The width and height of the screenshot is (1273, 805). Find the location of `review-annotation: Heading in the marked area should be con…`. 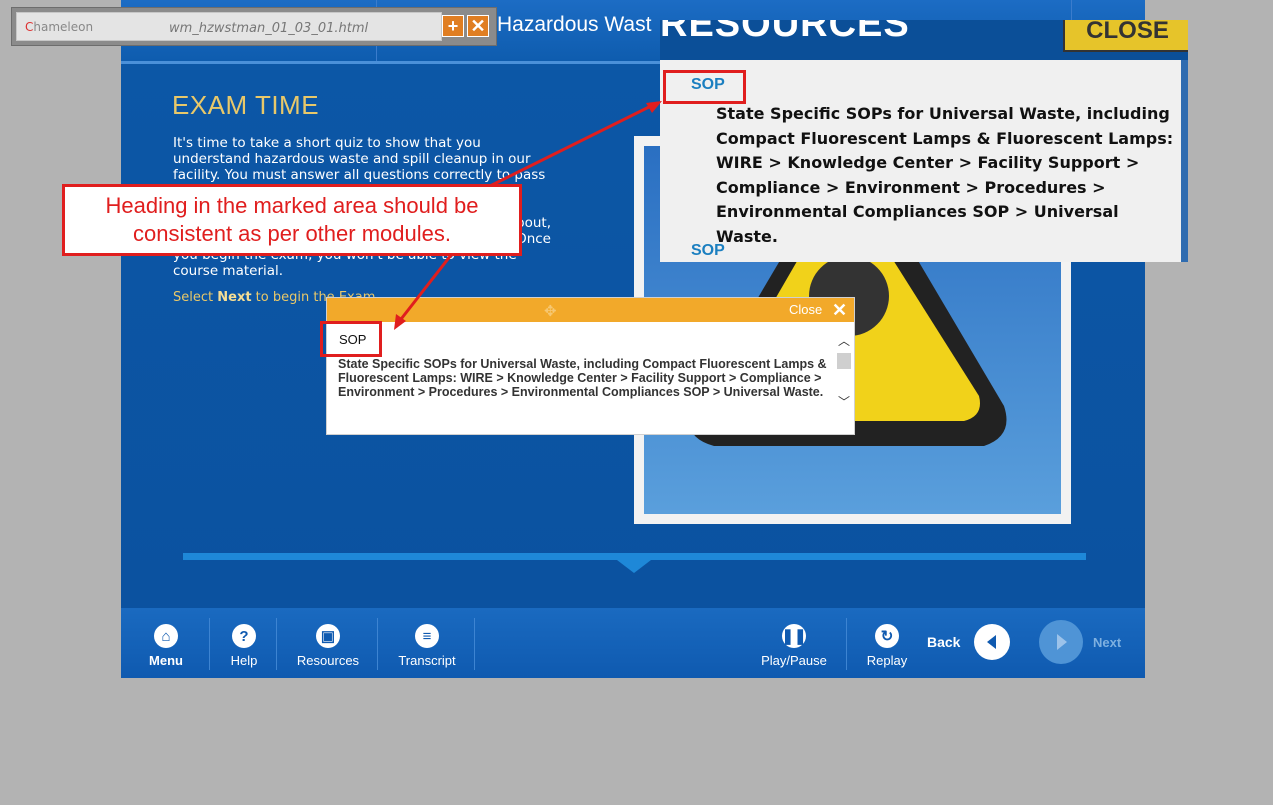

review-annotation: Heading in the marked area should be con… is located at coordinates (292, 220).